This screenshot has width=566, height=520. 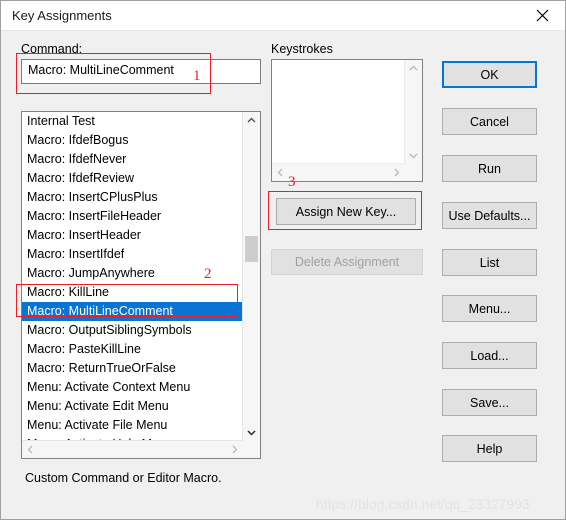 What do you see at coordinates (132, 349) in the screenshot?
I see `list-item: Macro: PasteKillLine` at bounding box center [132, 349].